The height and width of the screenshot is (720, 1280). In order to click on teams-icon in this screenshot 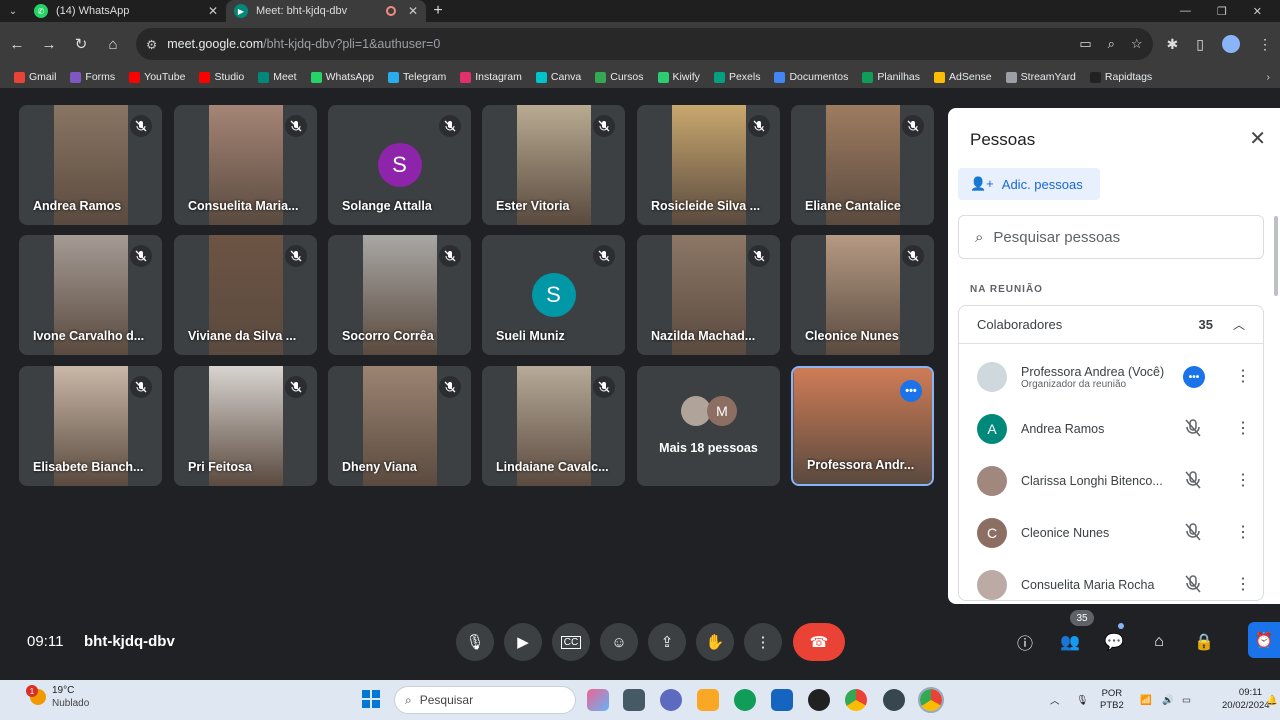, I will do `click(671, 700)`.